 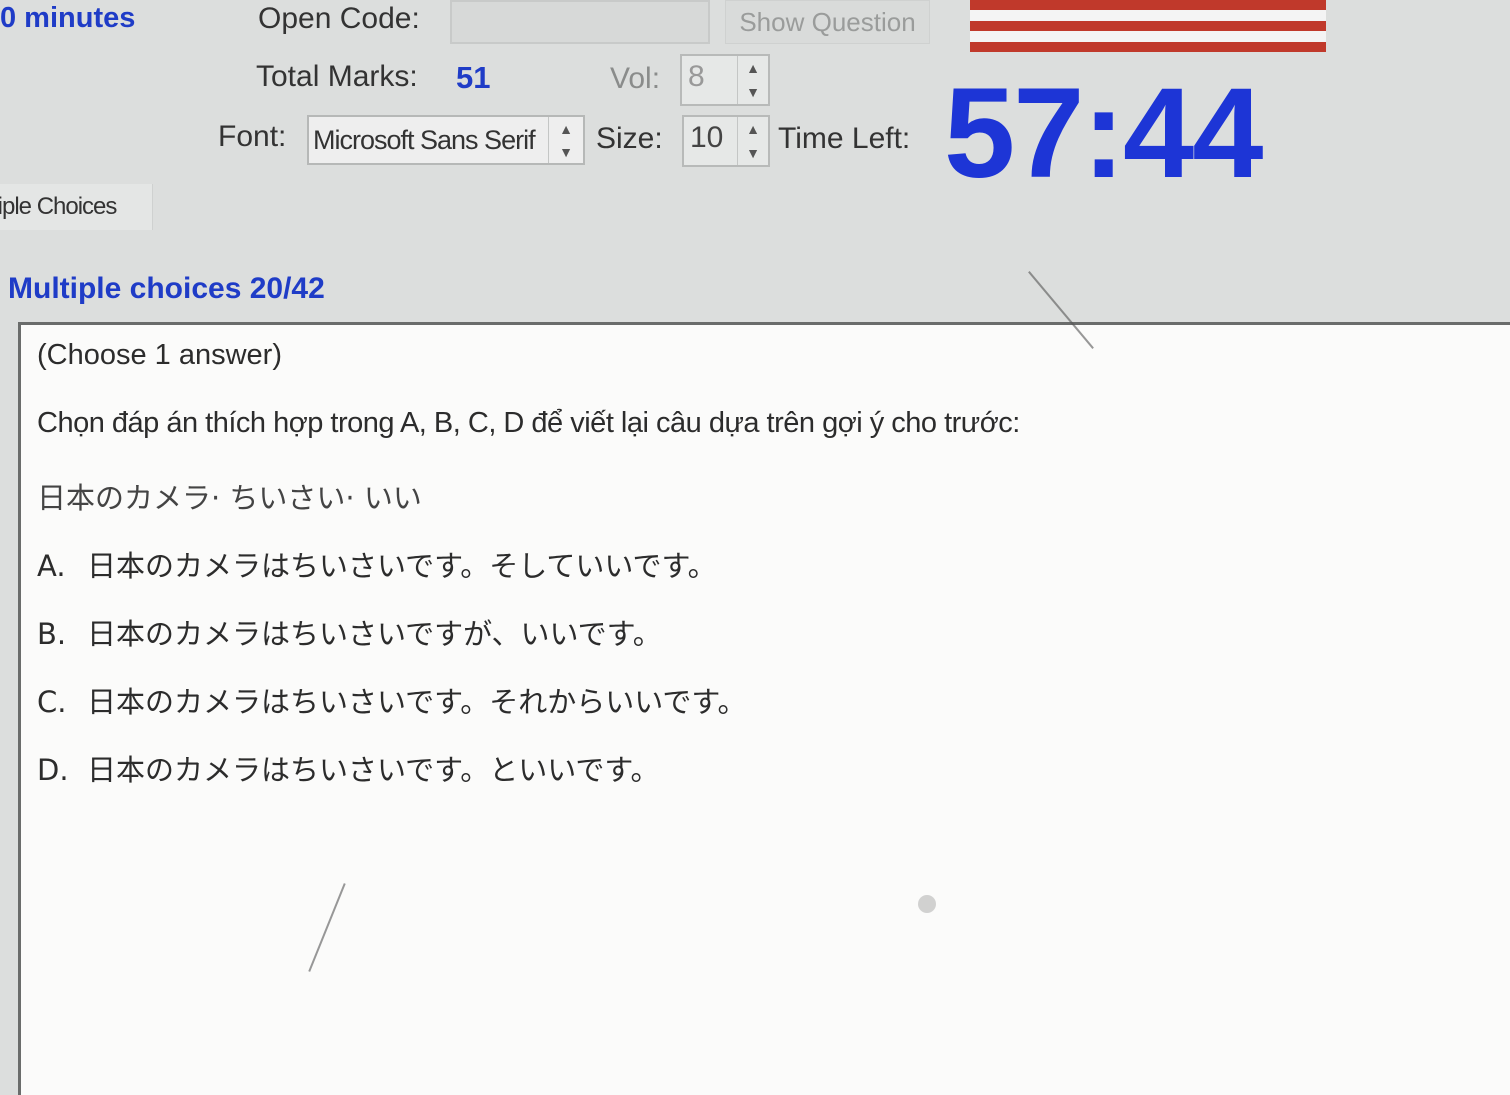 I want to click on show-question-button: Show Question, so click(x=827, y=22).